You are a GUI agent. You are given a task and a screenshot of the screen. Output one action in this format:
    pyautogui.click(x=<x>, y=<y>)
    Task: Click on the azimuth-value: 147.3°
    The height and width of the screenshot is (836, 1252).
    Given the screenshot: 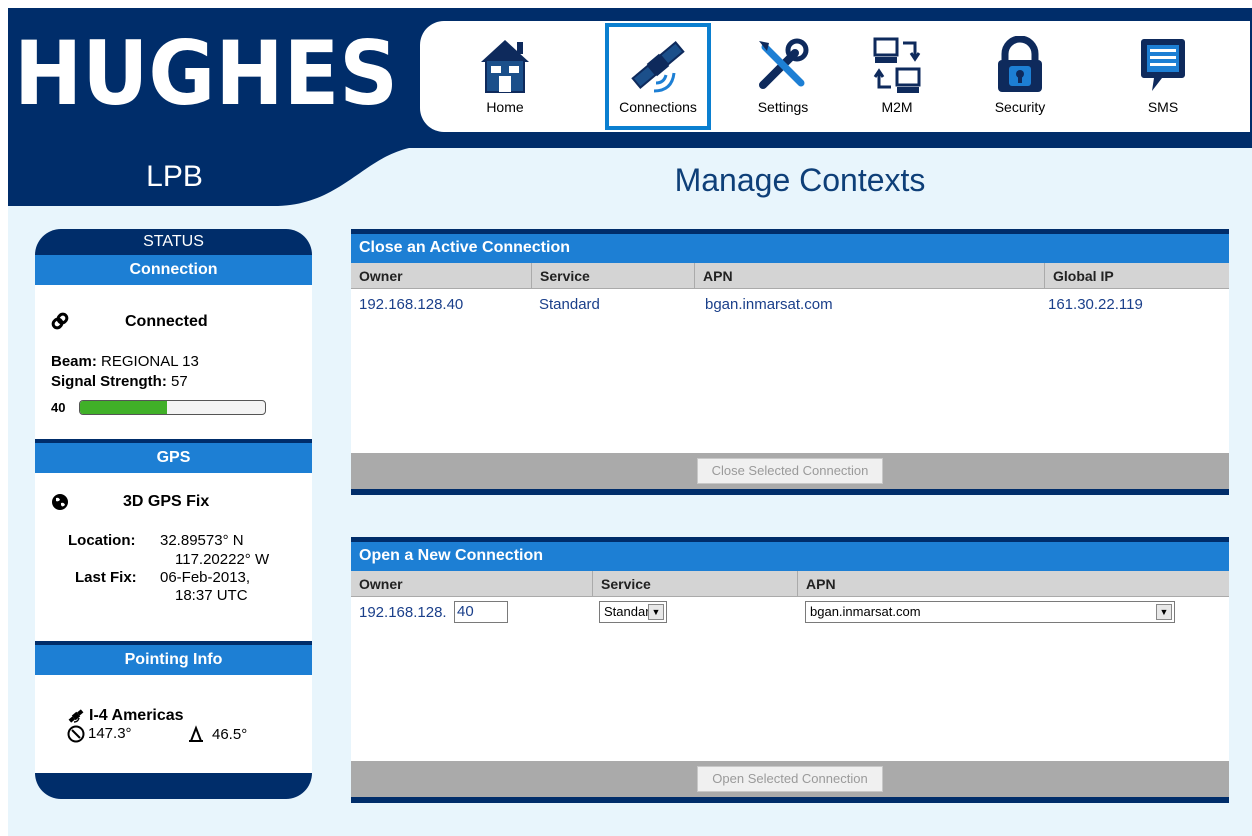 What is the action you would take?
    pyautogui.click(x=110, y=733)
    